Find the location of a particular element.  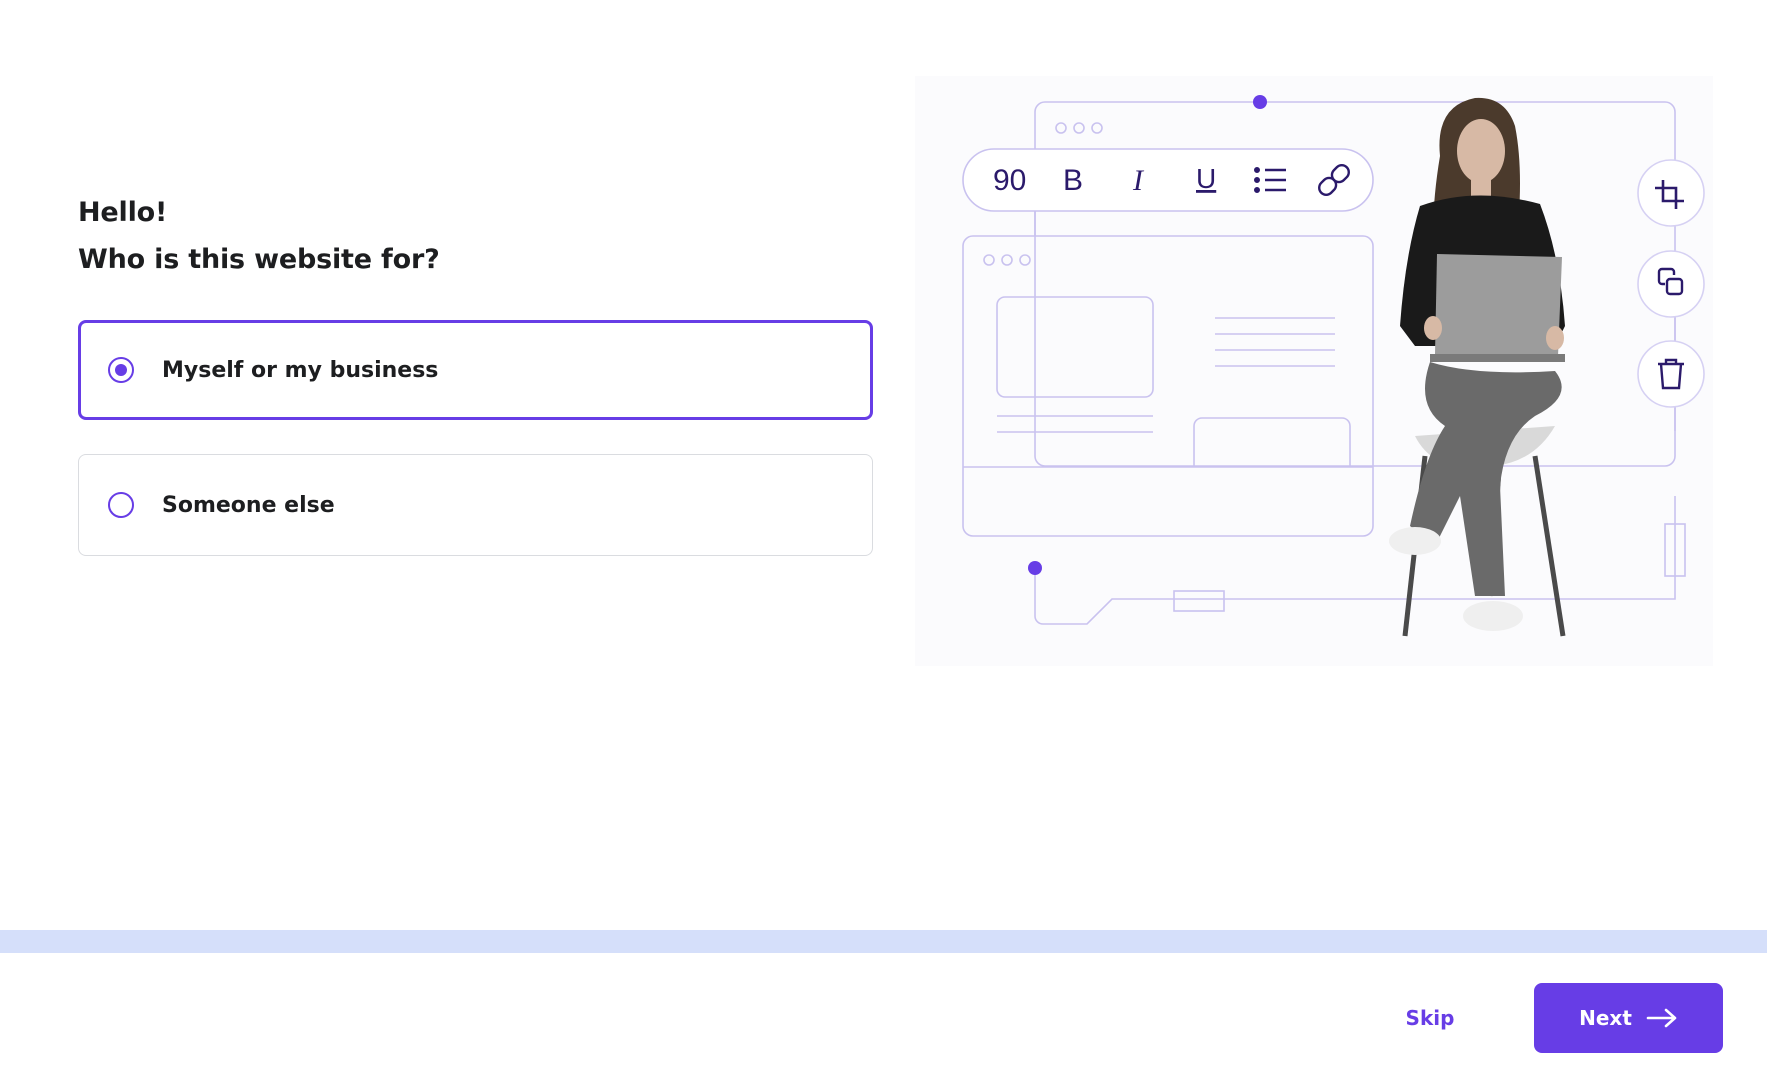

option-someone-else: Someone else is located at coordinates (475, 505).